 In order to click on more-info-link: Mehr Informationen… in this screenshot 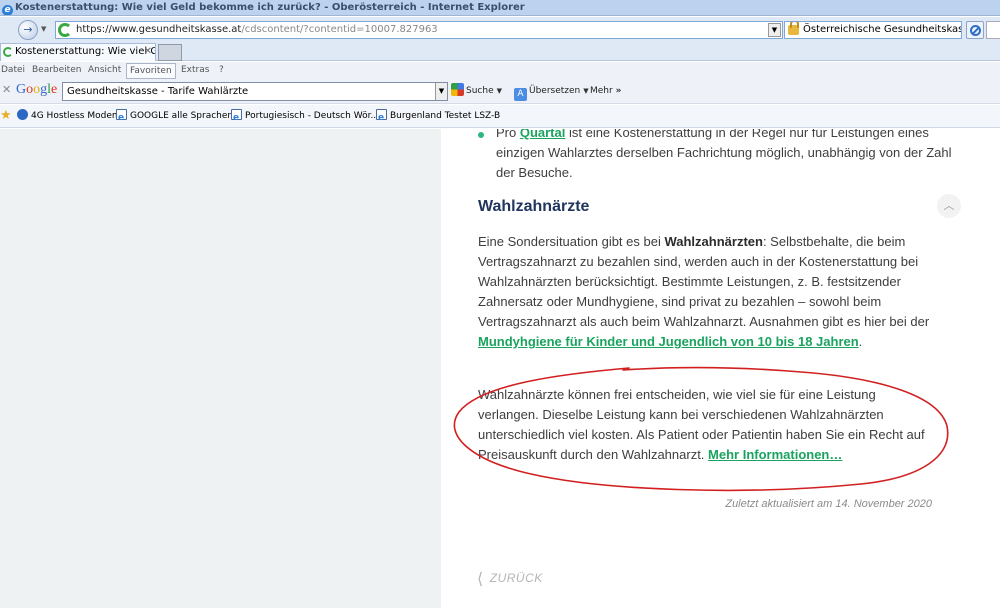, I will do `click(775, 454)`.